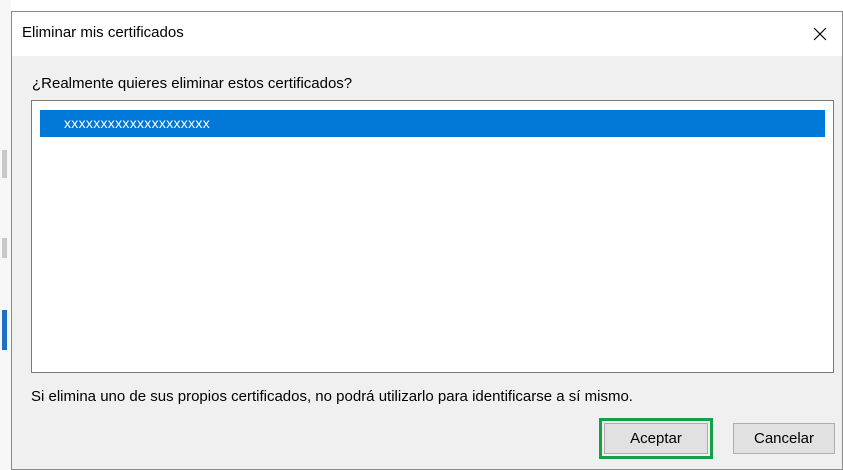 The height and width of the screenshot is (470, 843). What do you see at coordinates (784, 438) in the screenshot?
I see `cancel-button: Cancelar` at bounding box center [784, 438].